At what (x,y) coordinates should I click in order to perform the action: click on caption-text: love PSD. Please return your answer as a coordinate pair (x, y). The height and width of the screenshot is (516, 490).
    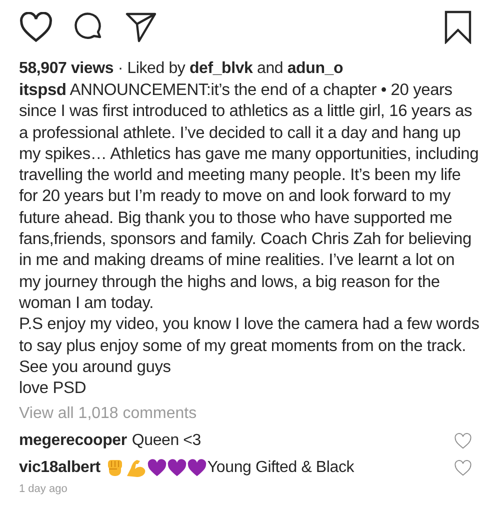
    Looking at the image, I should click on (53, 389).